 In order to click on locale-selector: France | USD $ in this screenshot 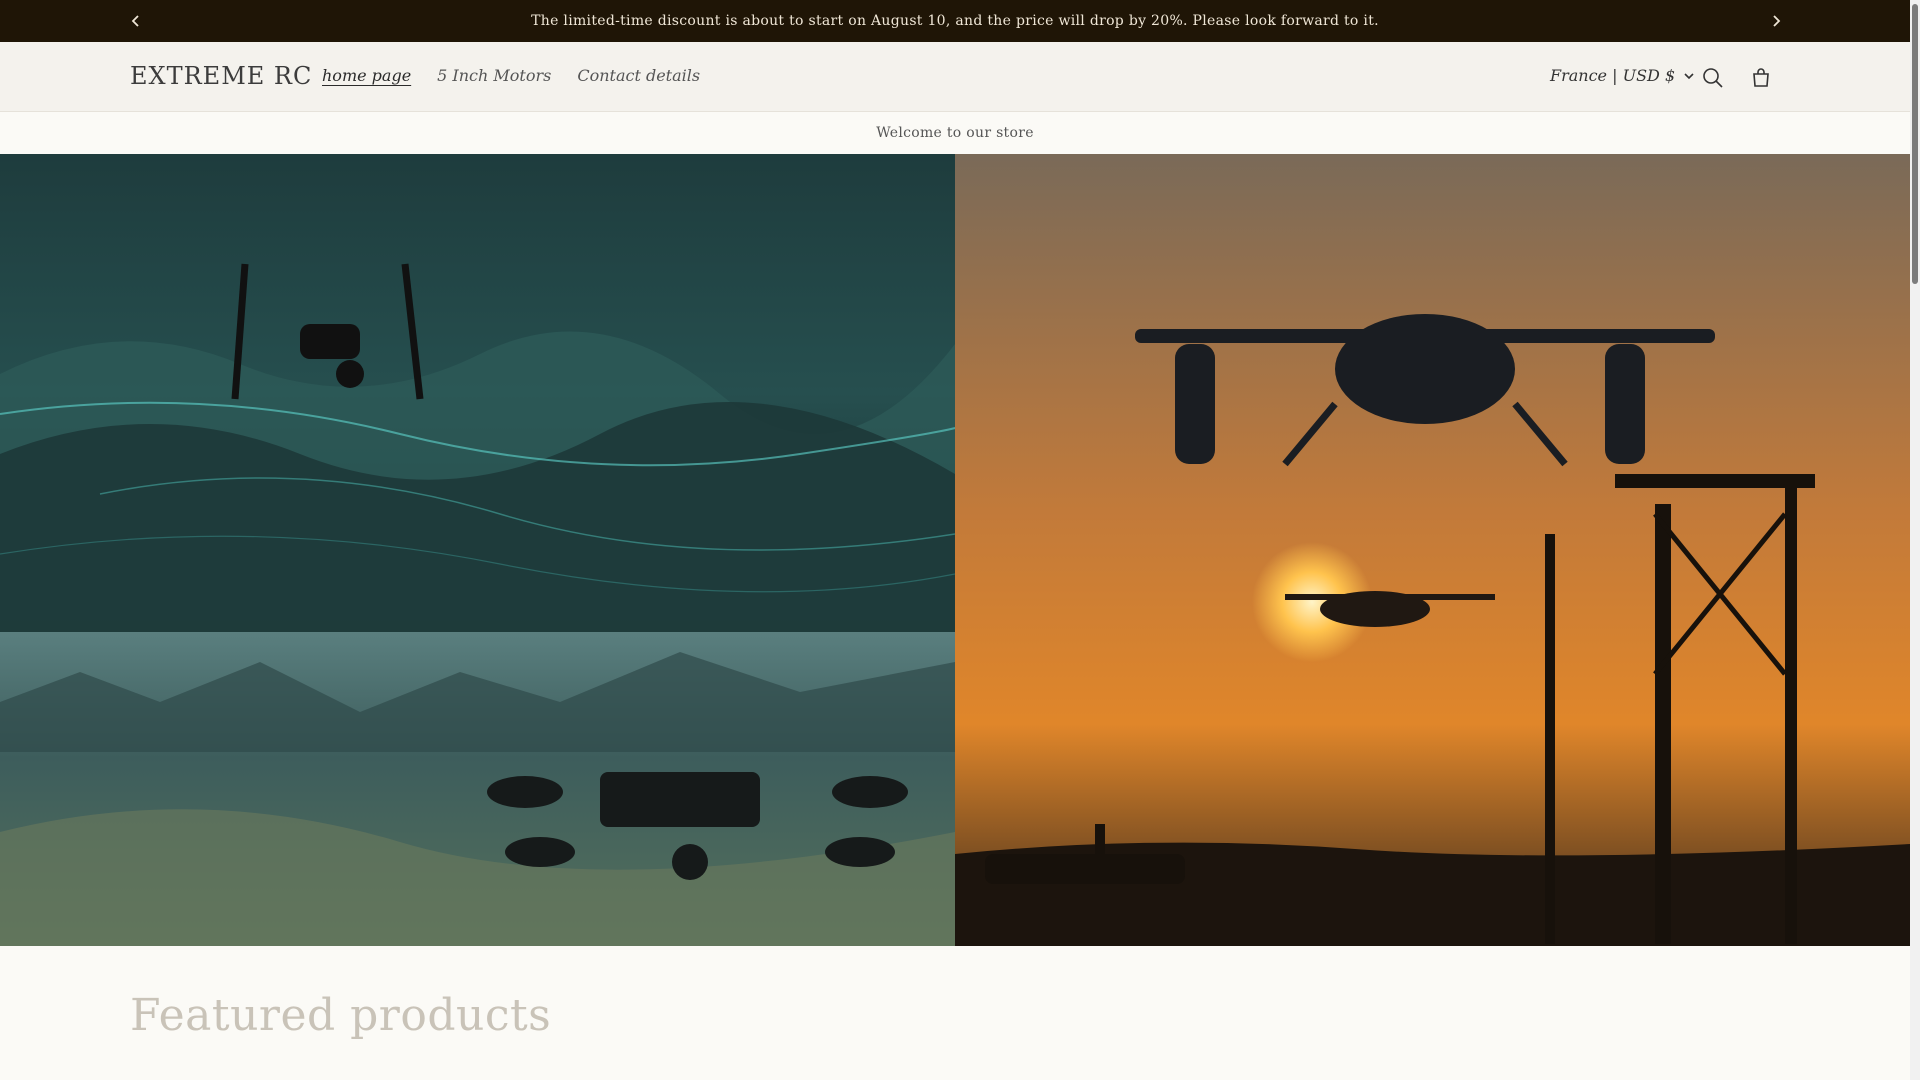, I will do `click(1622, 75)`.